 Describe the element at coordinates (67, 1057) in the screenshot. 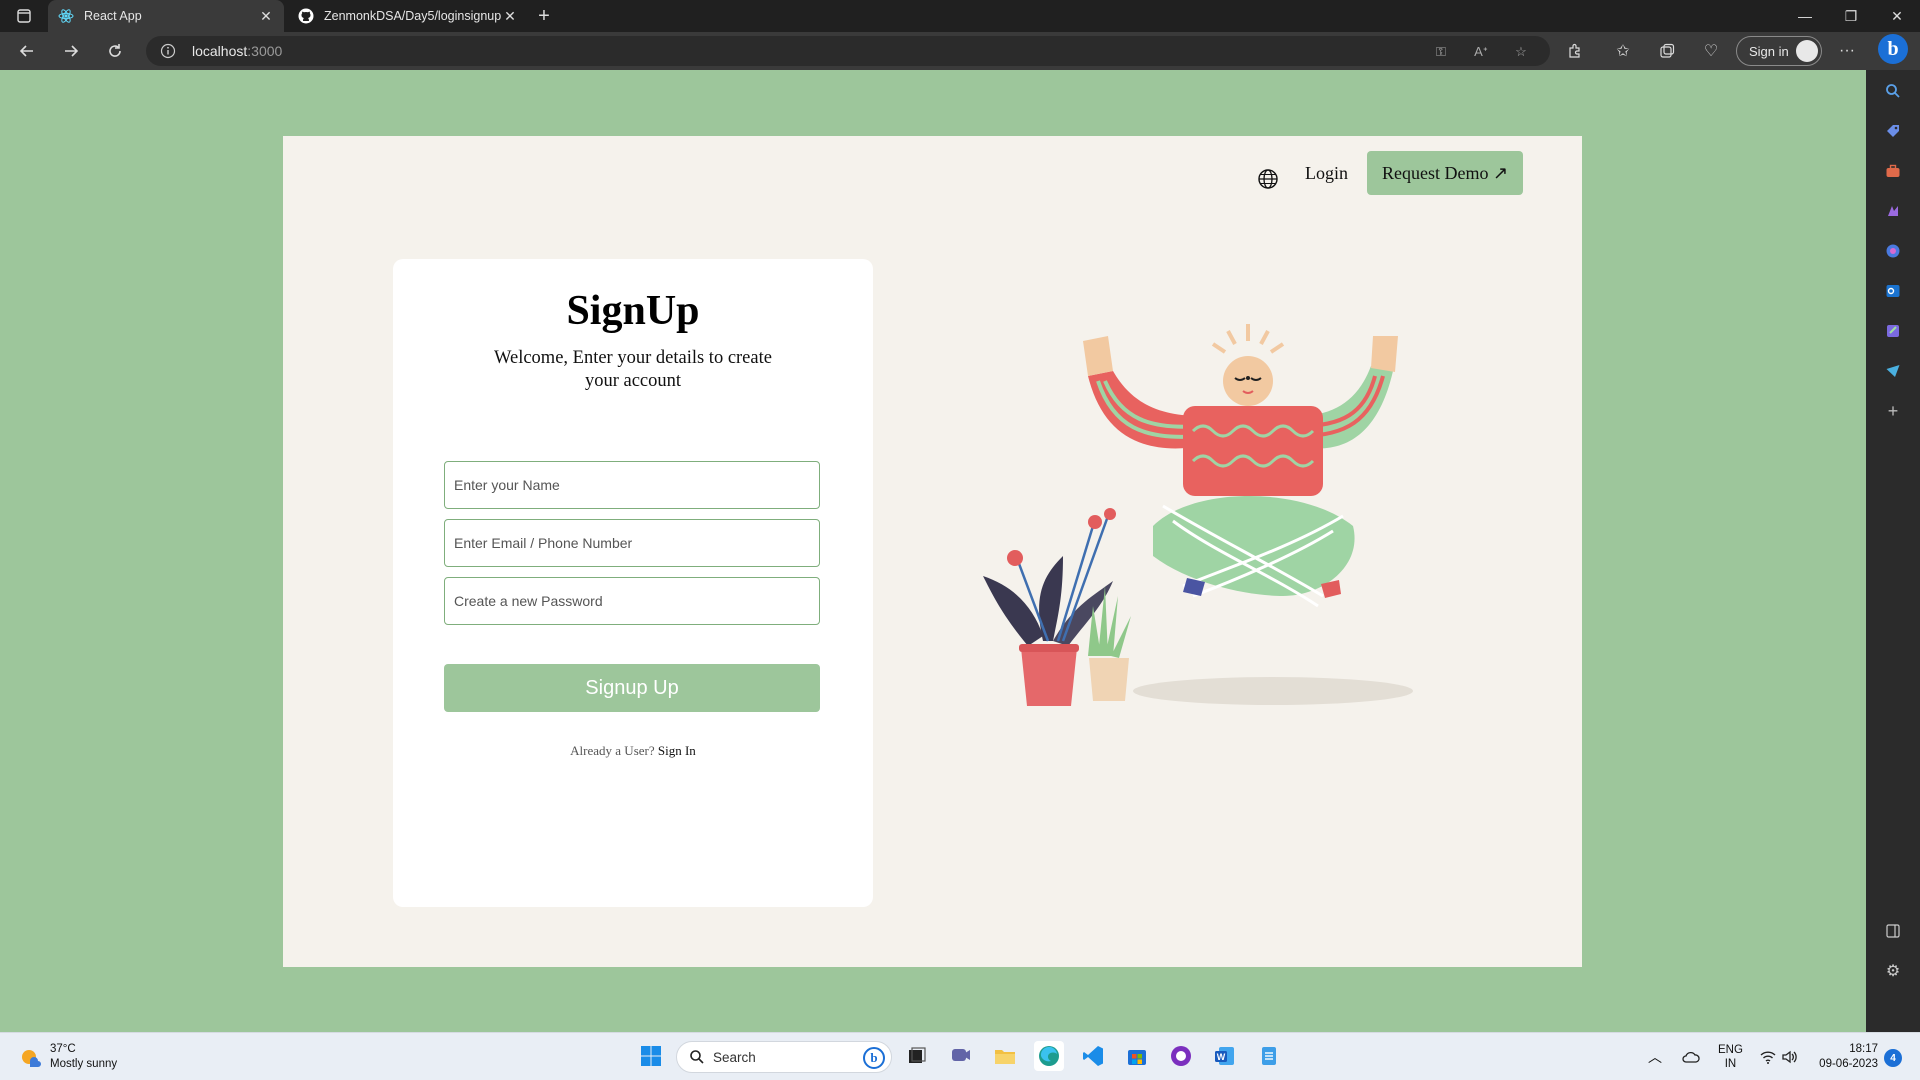

I see `weather-widget: 37°C Mostly sunny` at that location.